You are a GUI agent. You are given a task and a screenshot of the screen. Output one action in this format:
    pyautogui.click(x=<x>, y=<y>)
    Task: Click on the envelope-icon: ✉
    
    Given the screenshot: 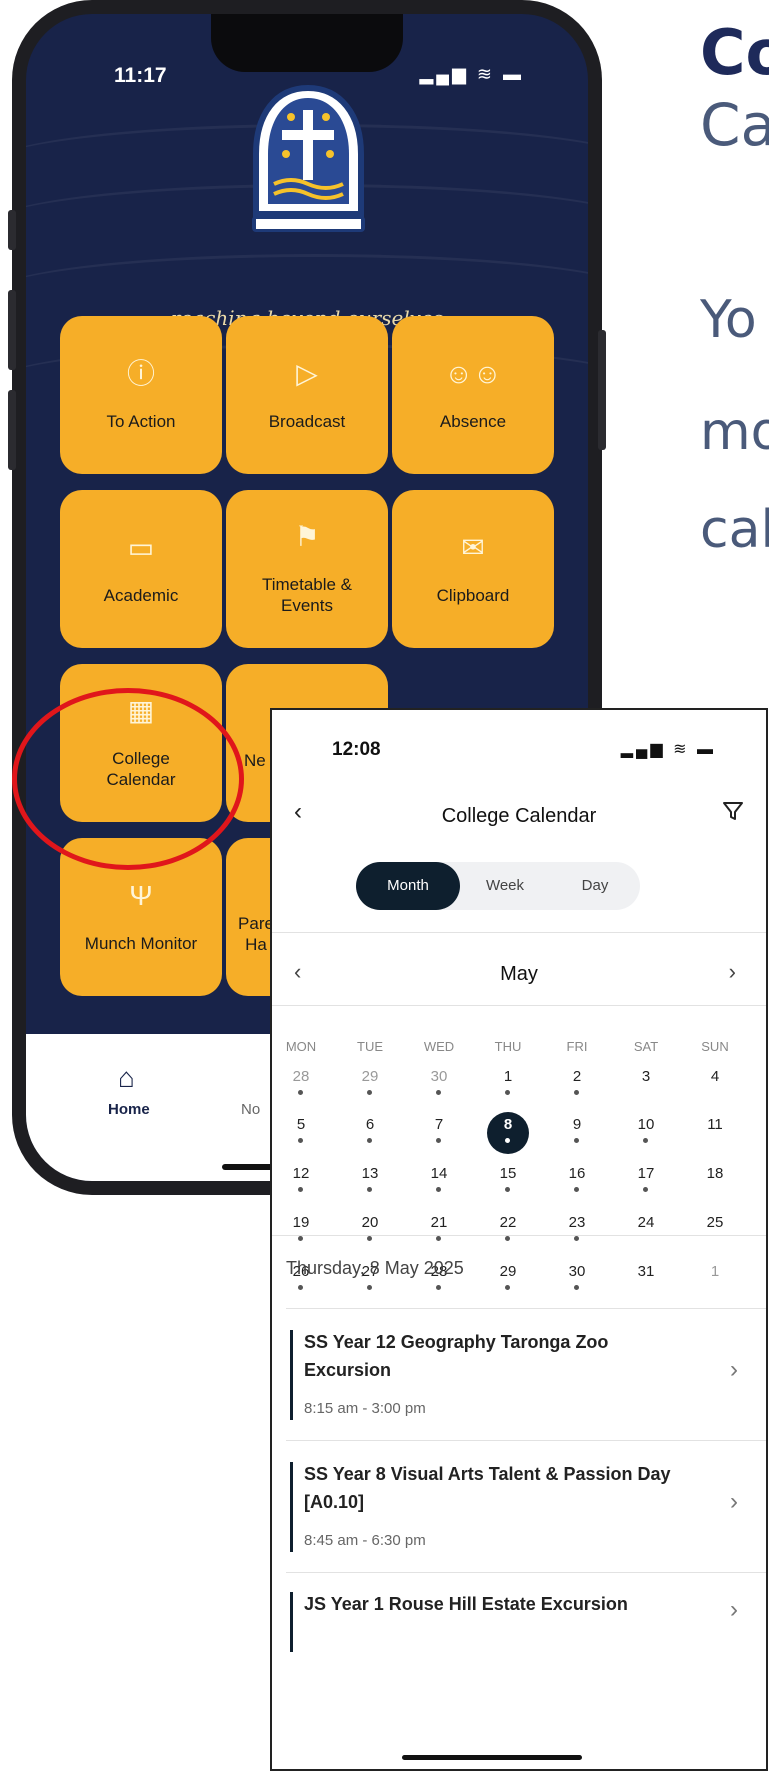 What is the action you would take?
    pyautogui.click(x=473, y=547)
    